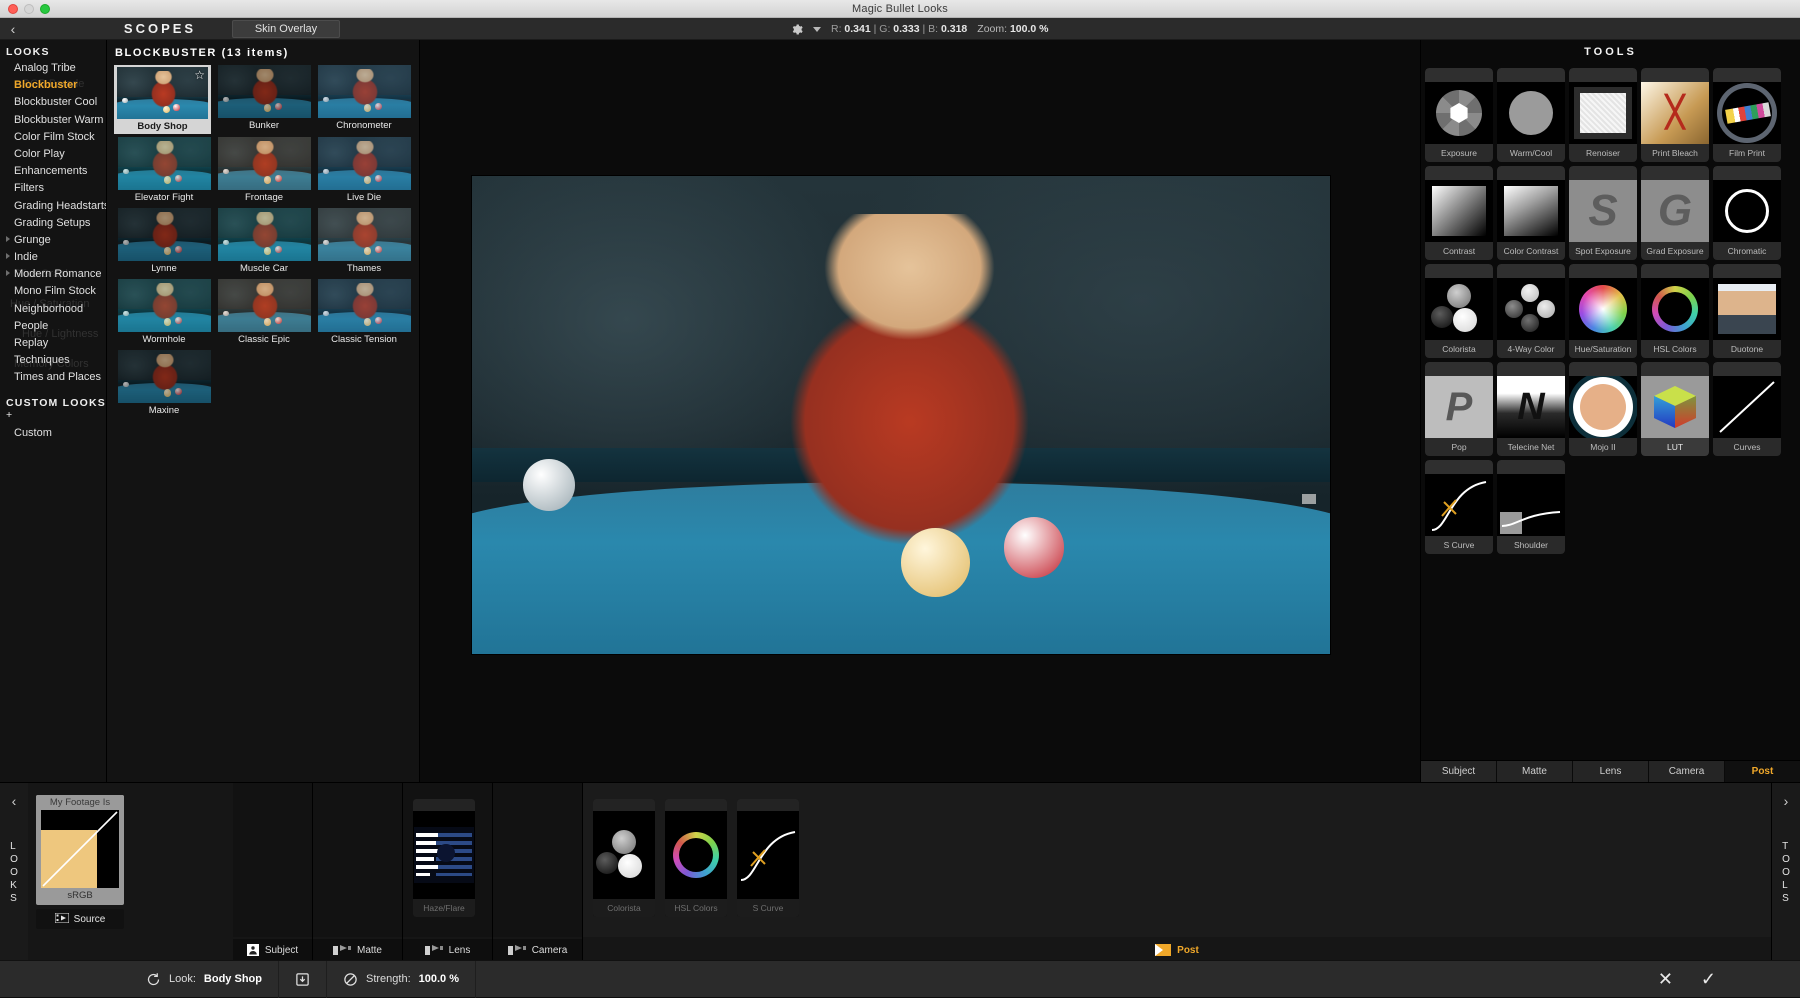  What do you see at coordinates (696, 858) in the screenshot?
I see `stage-chip: HSL Colors` at bounding box center [696, 858].